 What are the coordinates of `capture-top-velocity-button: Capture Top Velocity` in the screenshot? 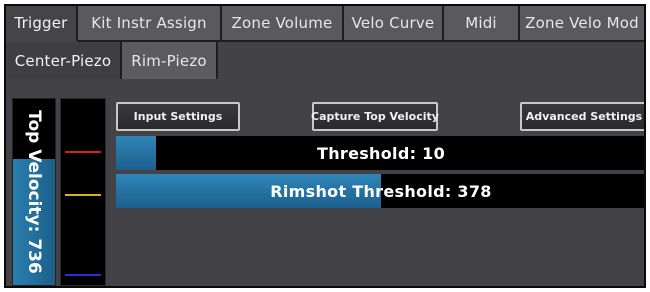 It's located at (375, 116).